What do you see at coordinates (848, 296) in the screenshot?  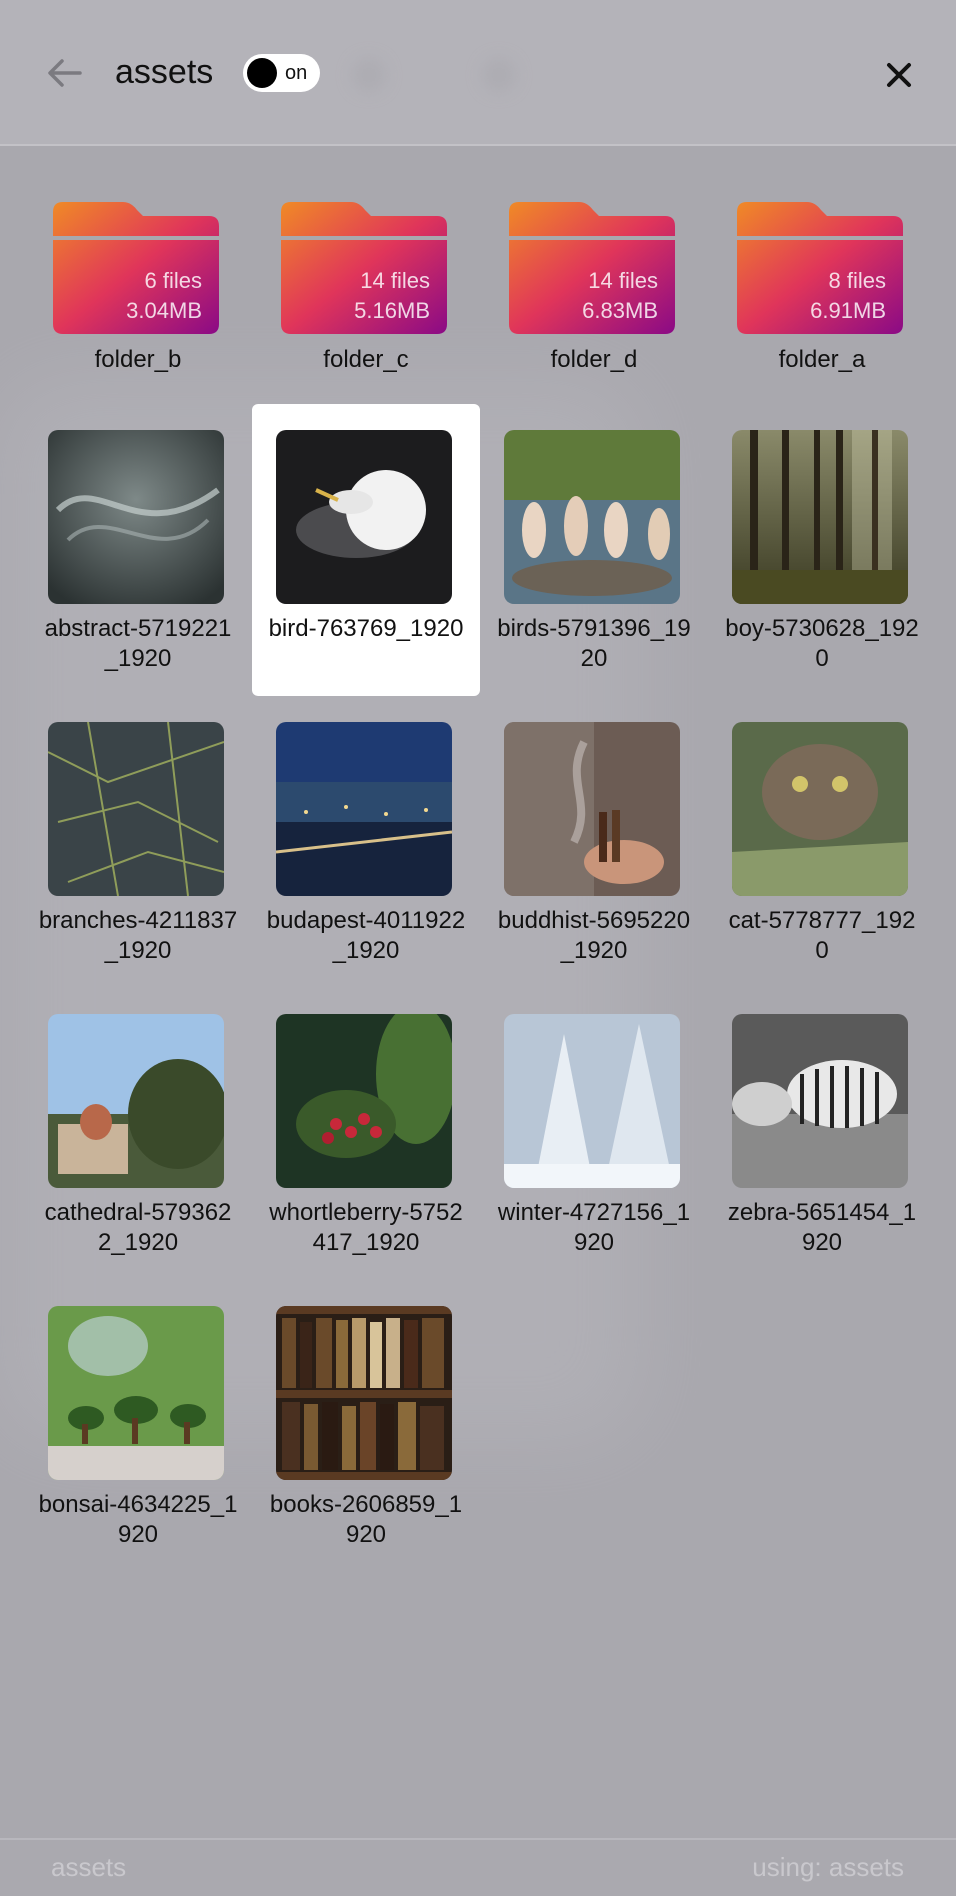 I see `folder-info: 8 files 6.91MB` at bounding box center [848, 296].